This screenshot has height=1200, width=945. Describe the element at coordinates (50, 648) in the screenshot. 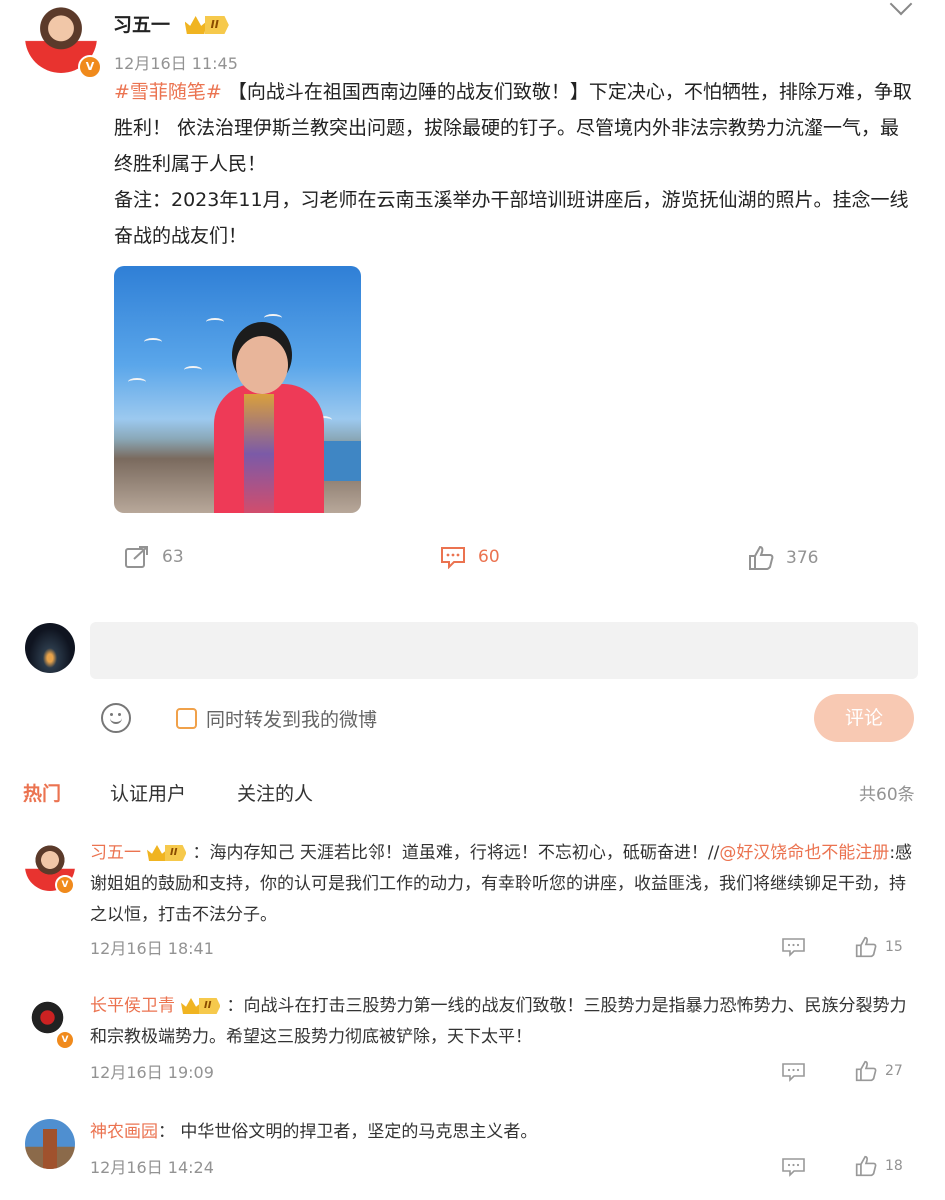

I see `my-avatar` at that location.